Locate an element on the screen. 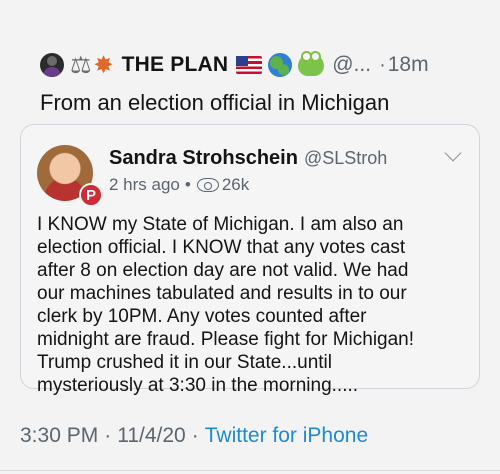 Image resolution: width=500 pixels, height=474 pixels. body-line: clerk by 10PM. Any votes counted after is located at coordinates (202, 316).